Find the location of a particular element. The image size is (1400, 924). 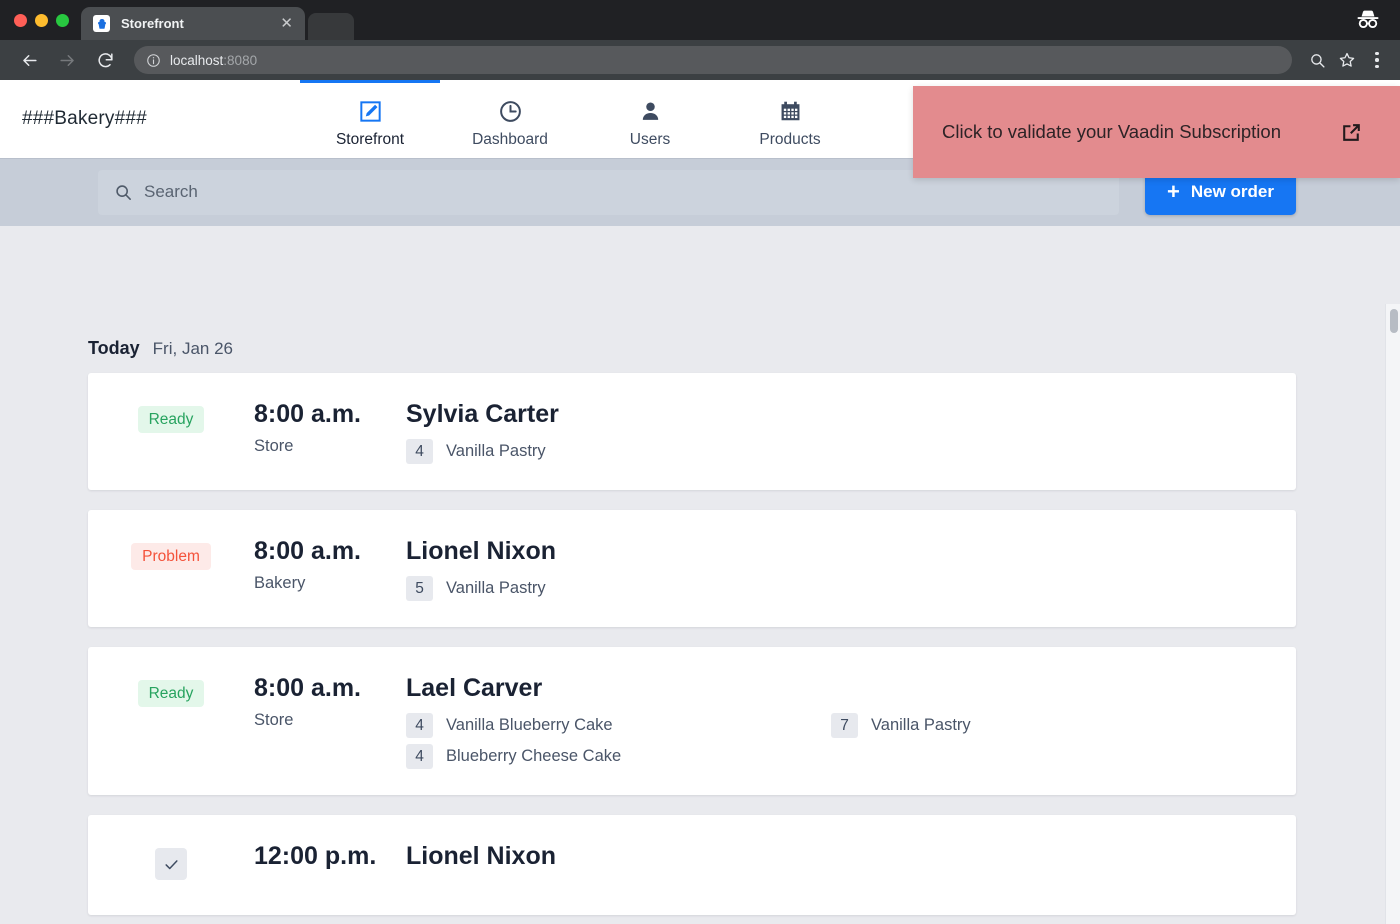

order-status is located at coordinates (171, 861).